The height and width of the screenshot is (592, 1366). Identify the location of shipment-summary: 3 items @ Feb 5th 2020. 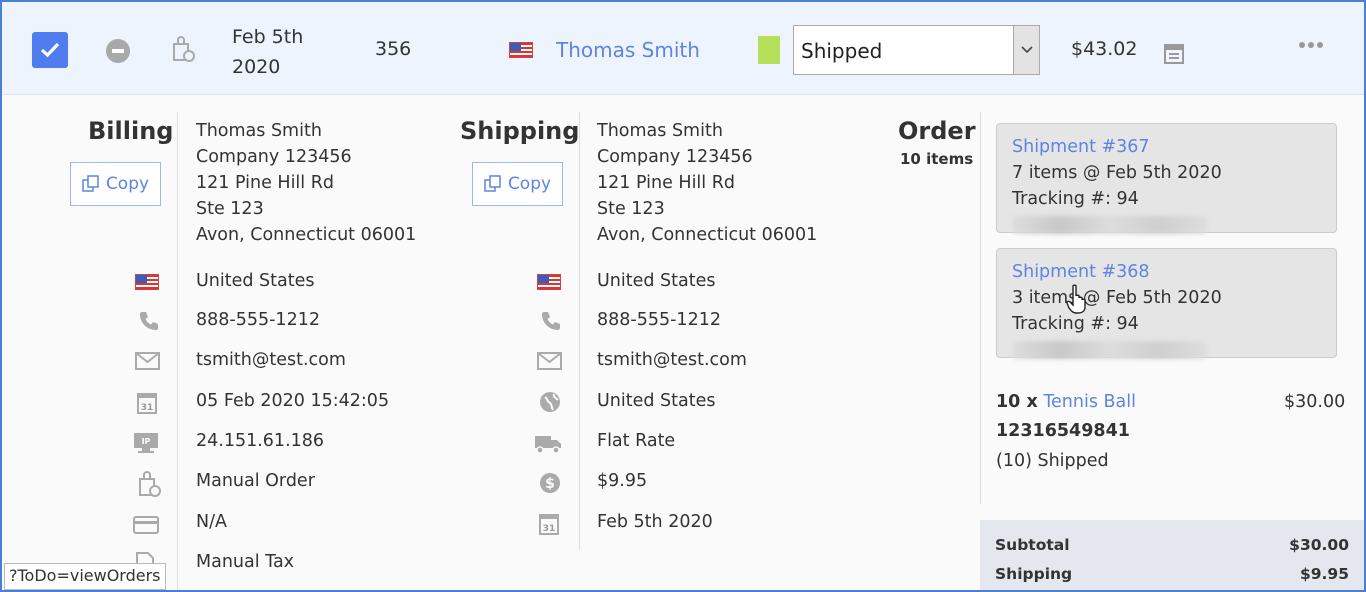
(1117, 298).